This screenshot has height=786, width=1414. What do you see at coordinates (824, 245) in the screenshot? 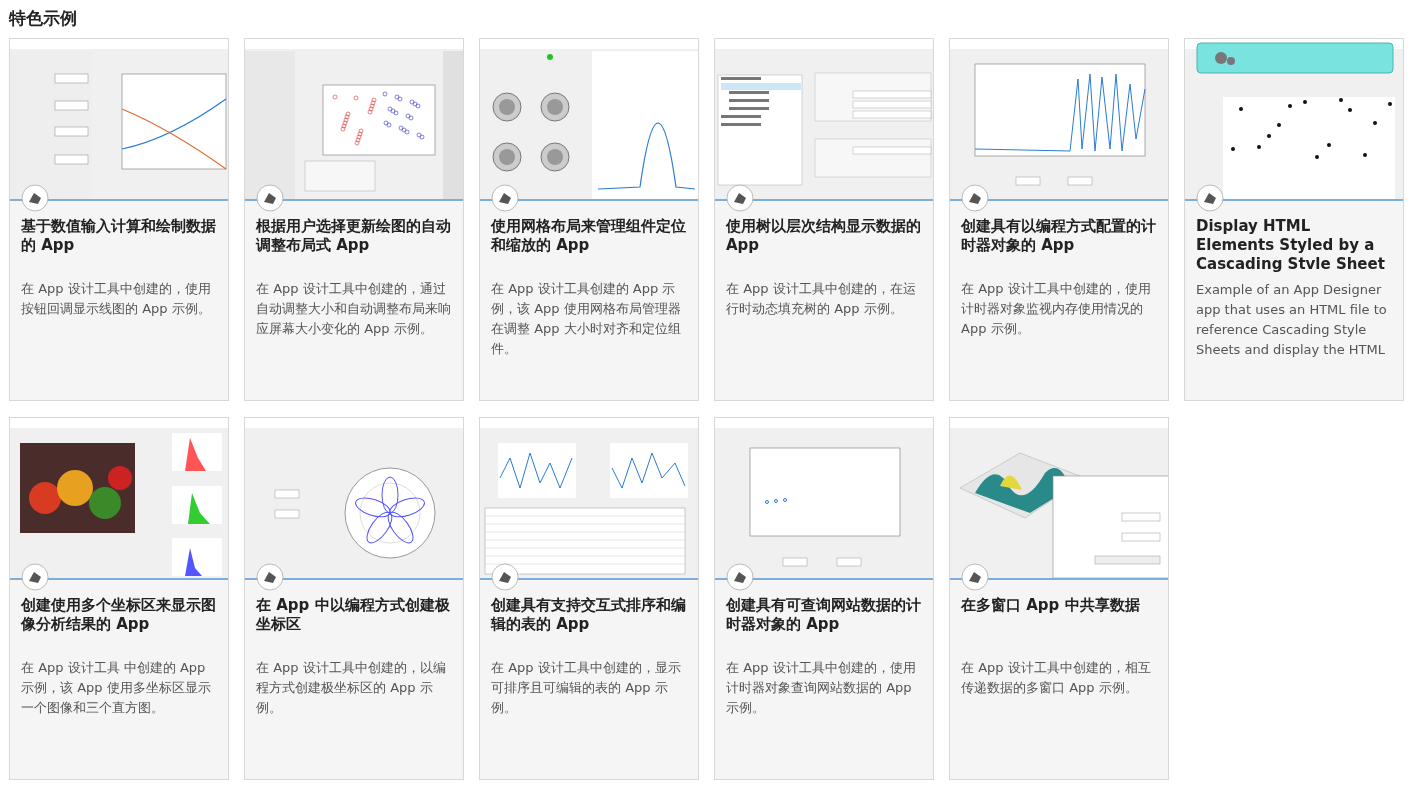
I see `card-title: 使用树以层次结构显示数据的 App` at bounding box center [824, 245].